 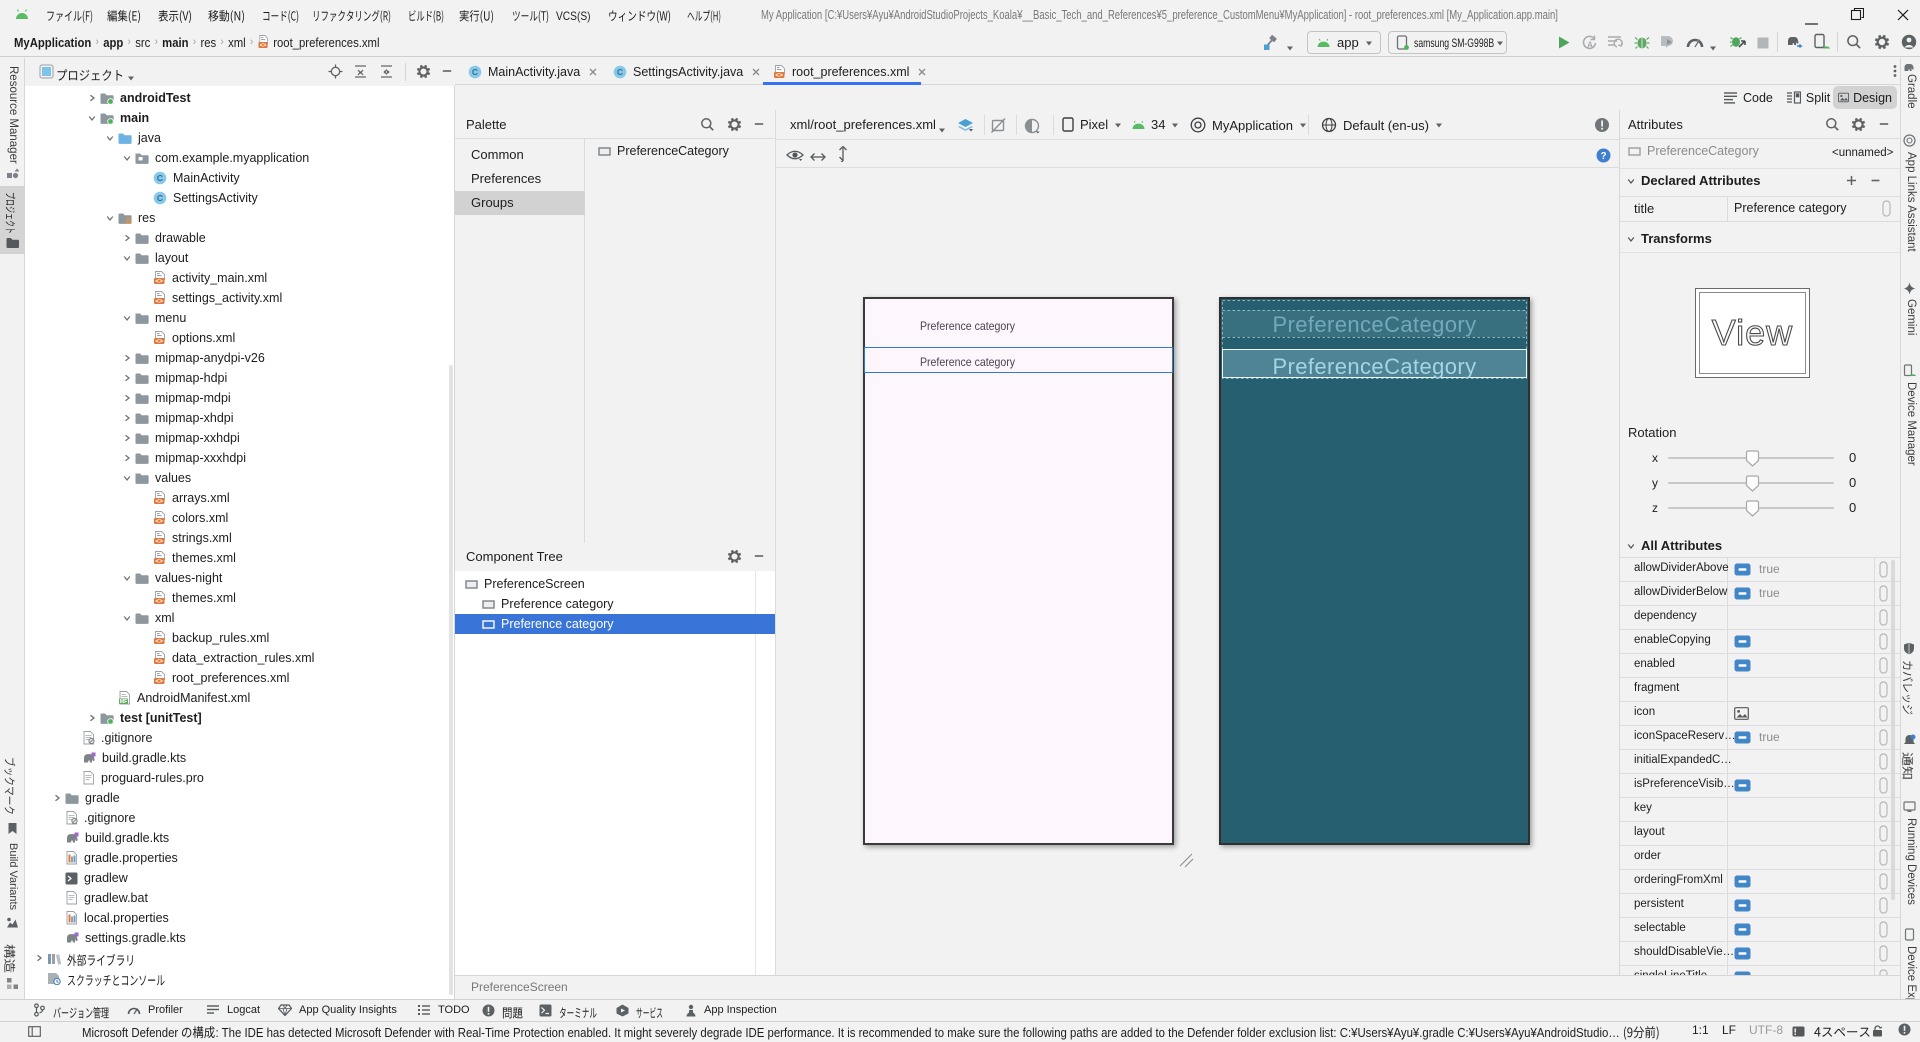 What do you see at coordinates (124, 702) in the screenshot?
I see `svg-text: MF` at bounding box center [124, 702].